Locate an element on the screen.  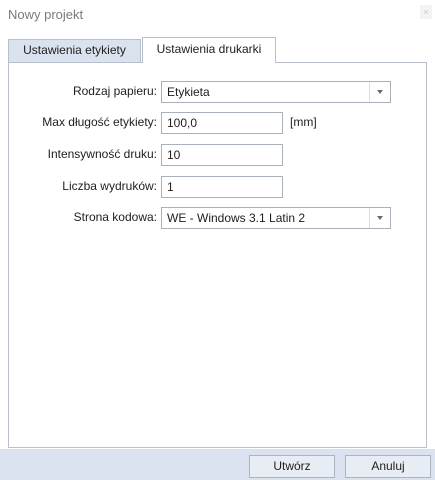
copies-row: Liczba wydruków: 1 is located at coordinates (217, 187).